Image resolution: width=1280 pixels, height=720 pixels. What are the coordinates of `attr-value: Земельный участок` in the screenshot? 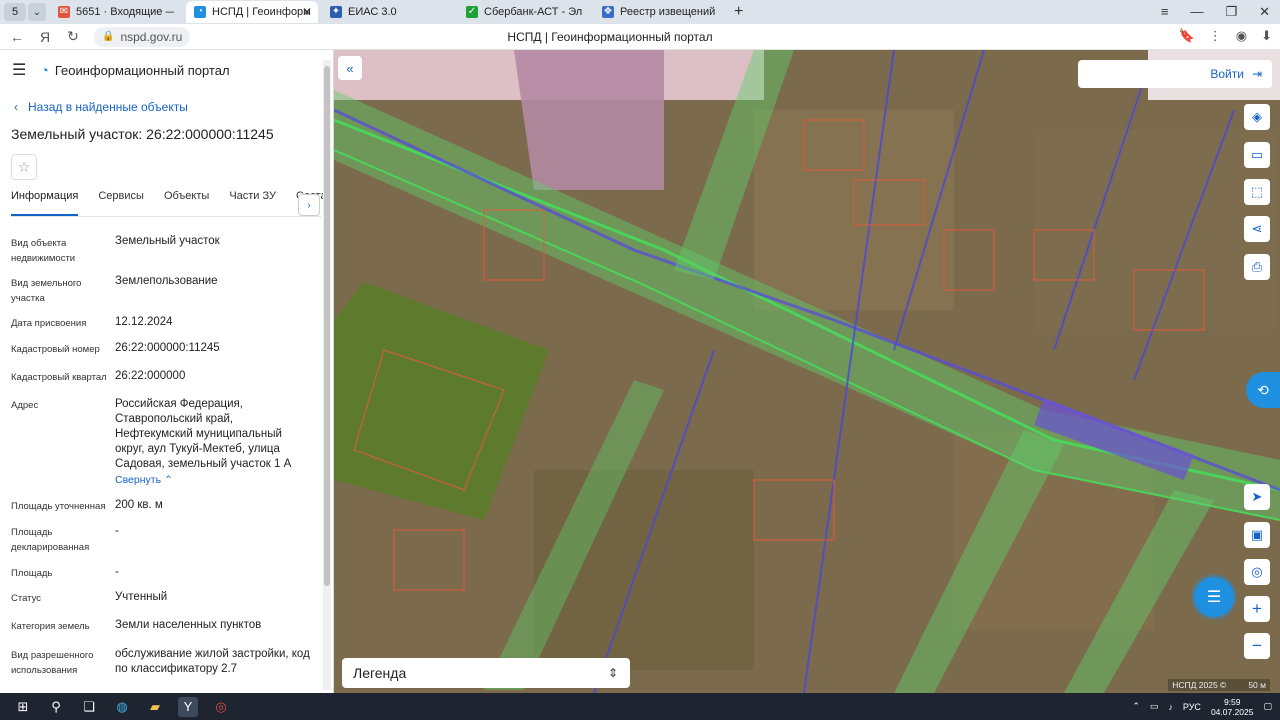 It's located at (167, 241).